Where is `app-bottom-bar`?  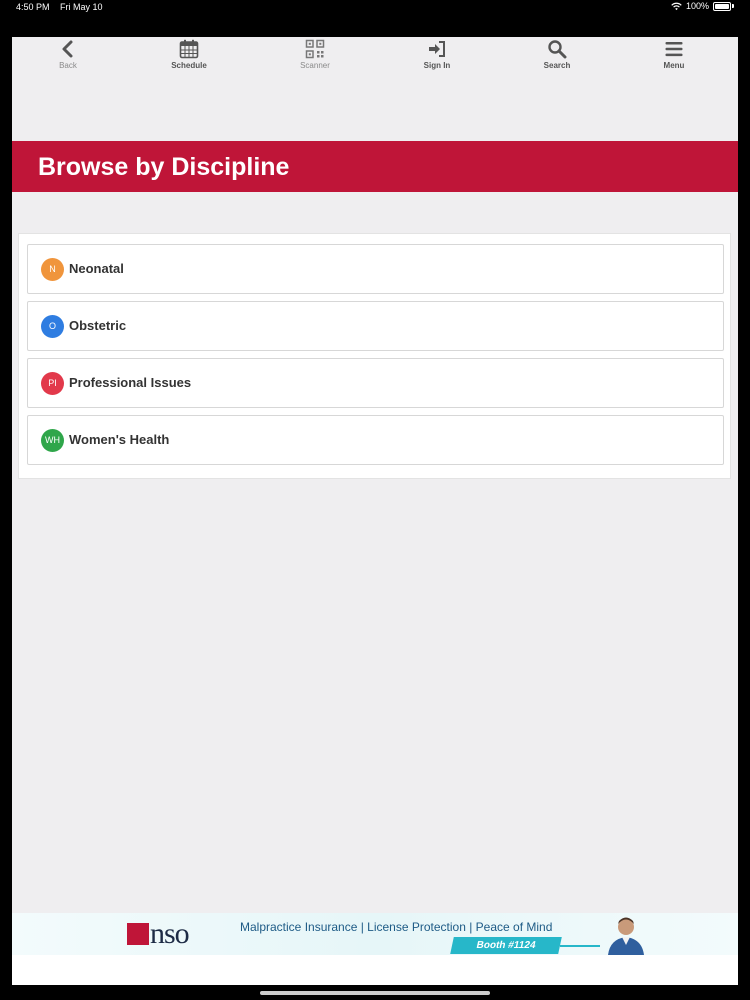 app-bottom-bar is located at coordinates (375, 970).